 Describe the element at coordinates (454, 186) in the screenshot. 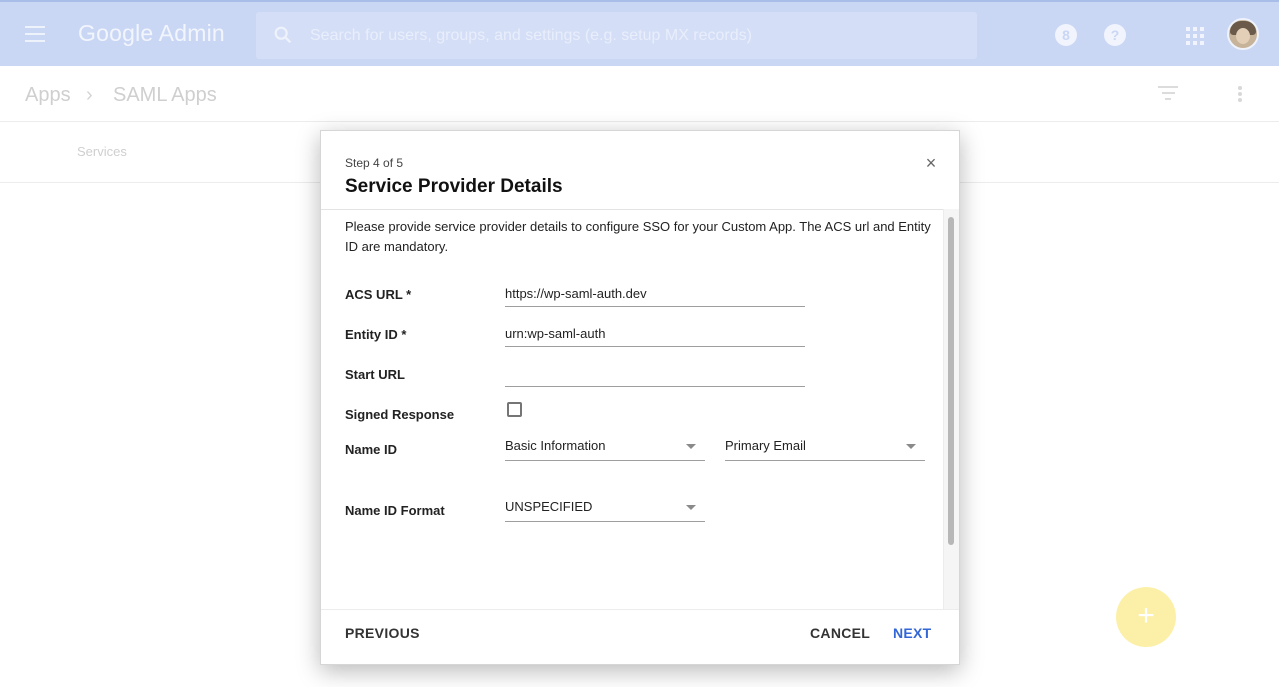

I see `dialog-title: Service Provider Details` at that location.